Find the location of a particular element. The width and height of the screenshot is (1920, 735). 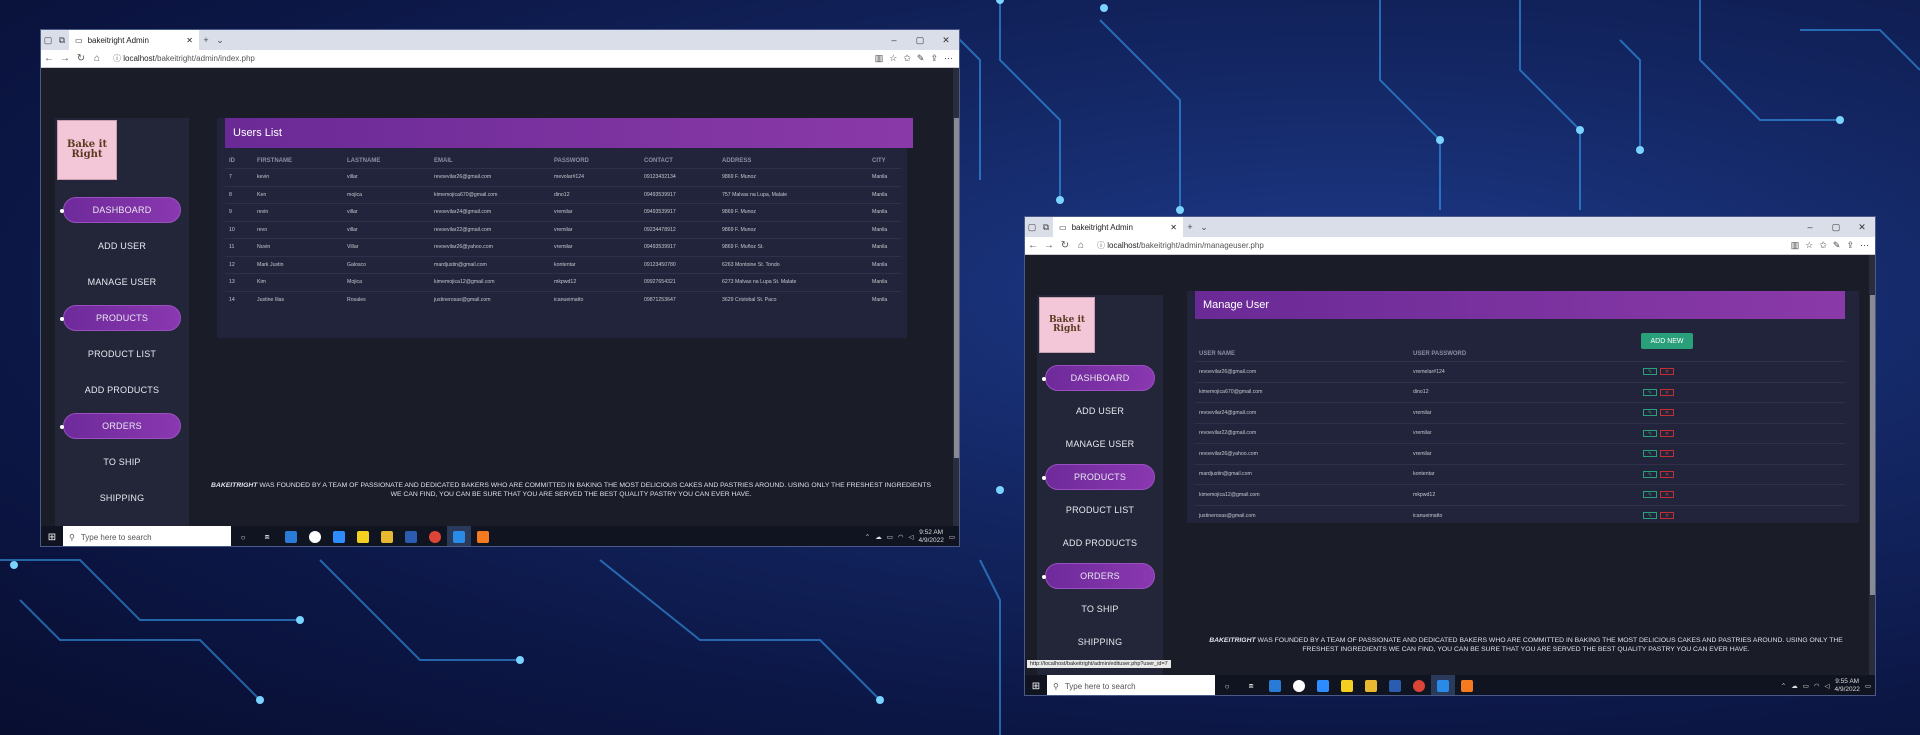

xampp-icon is located at coordinates (483, 536).